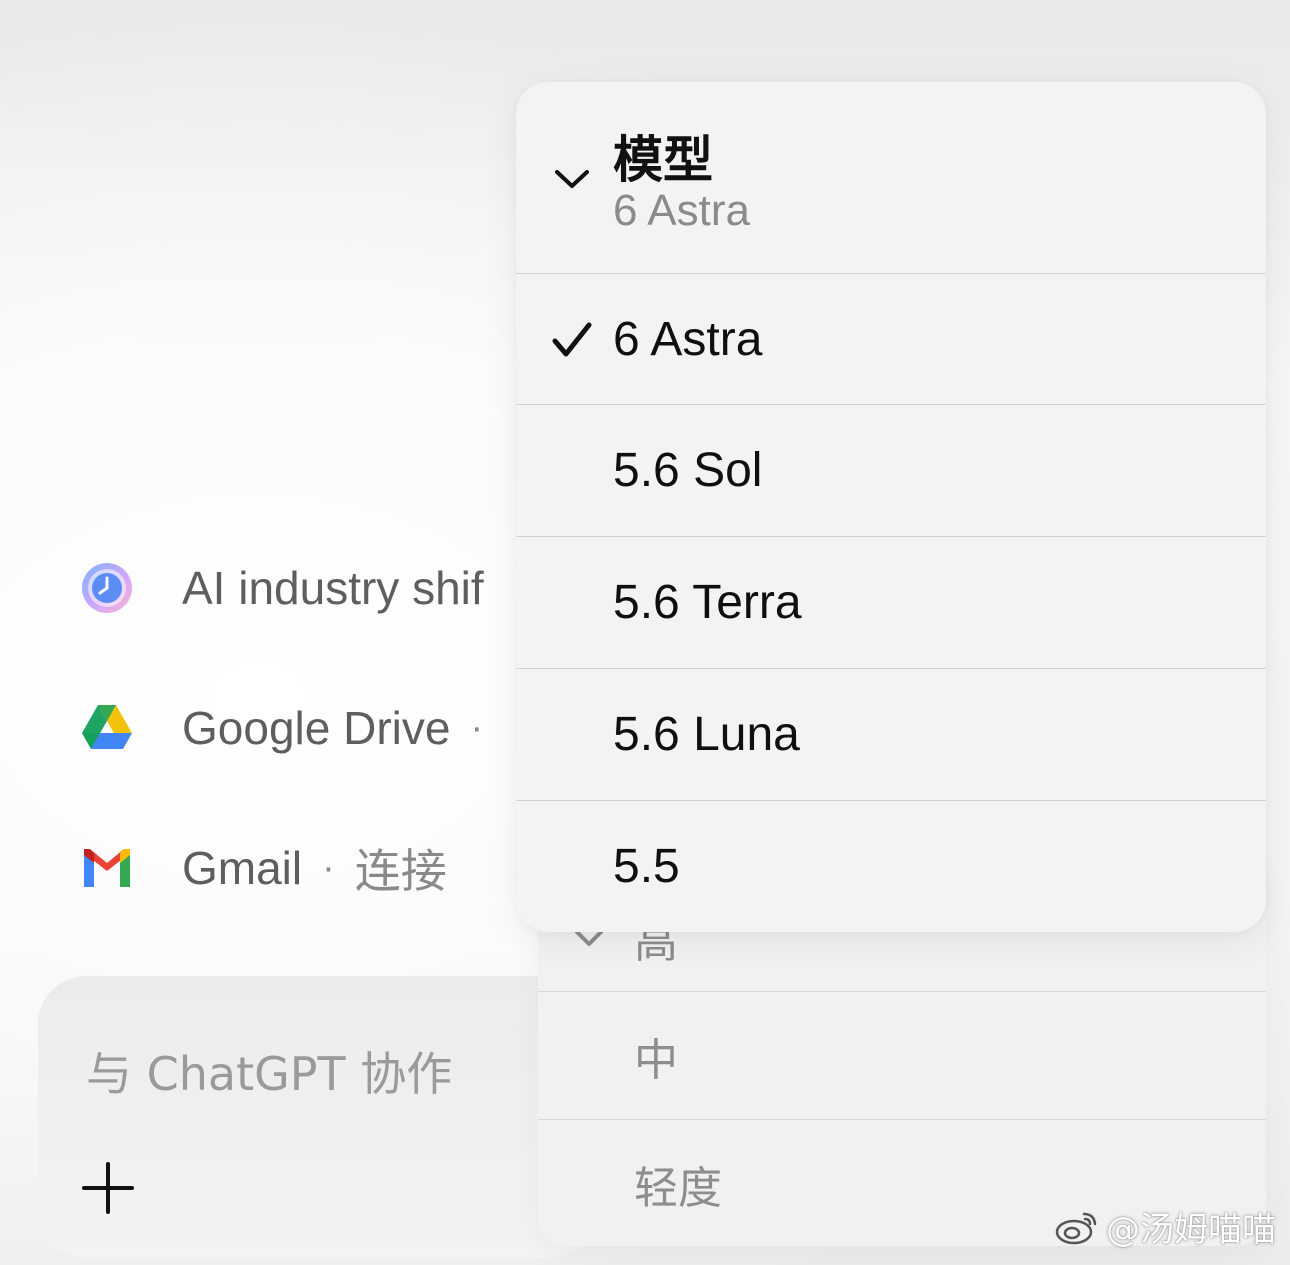  What do you see at coordinates (891, 734) in the screenshot?
I see `model-option-5-6-luna: 5.6 Luna` at bounding box center [891, 734].